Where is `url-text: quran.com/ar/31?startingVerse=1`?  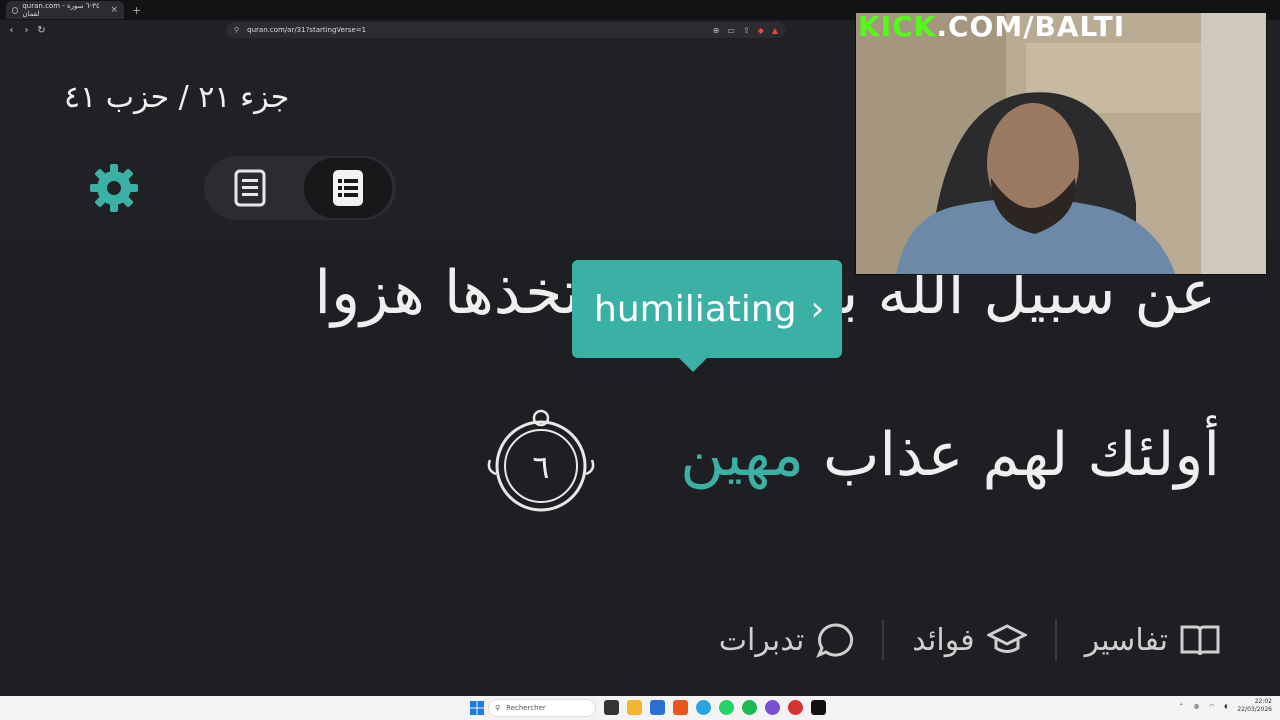
url-text: quran.com/ar/31?startingVerse=1 is located at coordinates (307, 30).